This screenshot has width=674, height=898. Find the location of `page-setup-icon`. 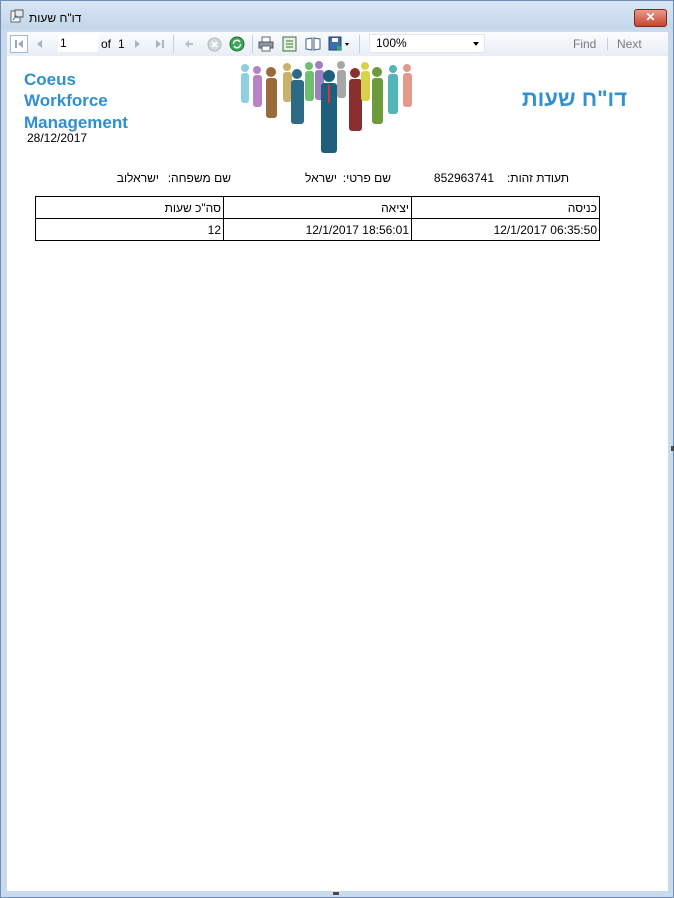

page-setup-icon is located at coordinates (313, 44).